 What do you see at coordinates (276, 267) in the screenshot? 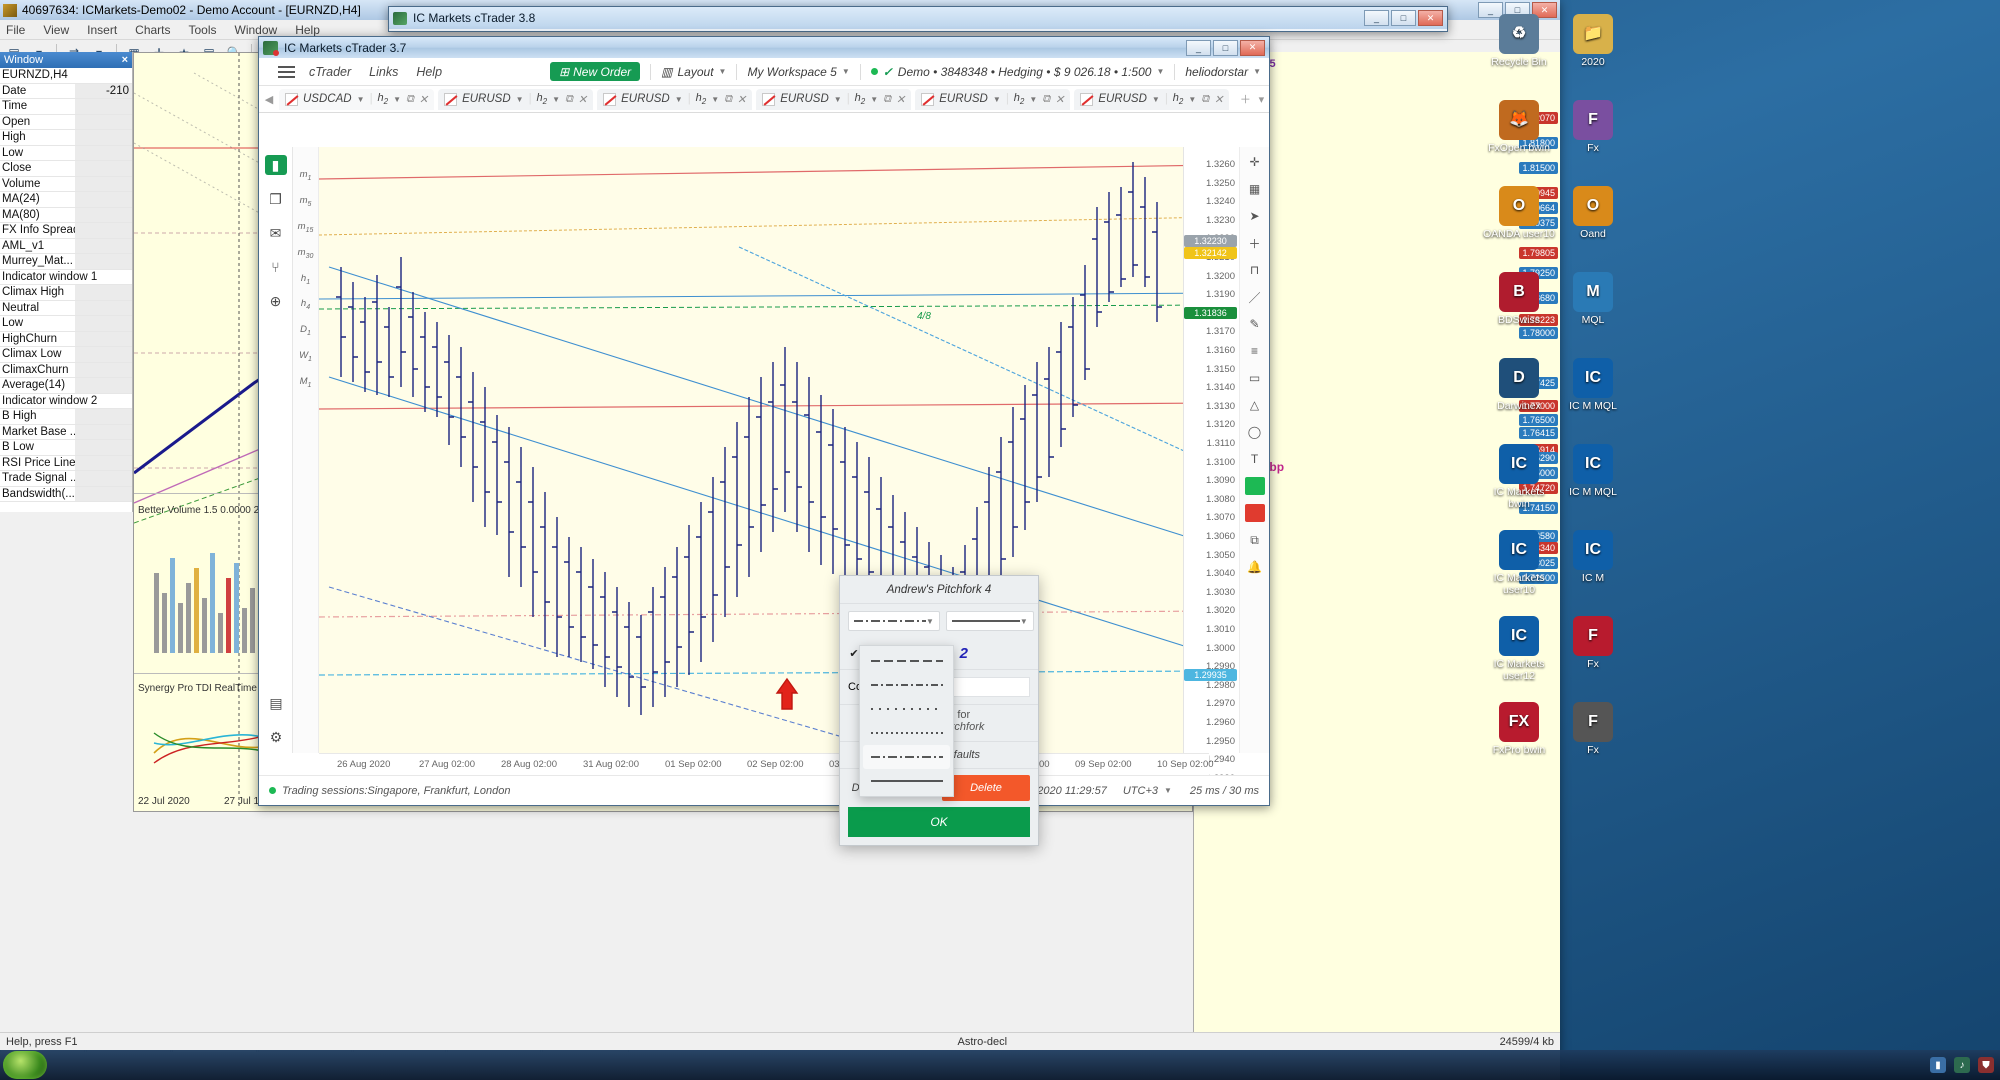
I see `indicators-icon: ⑂` at bounding box center [276, 267].